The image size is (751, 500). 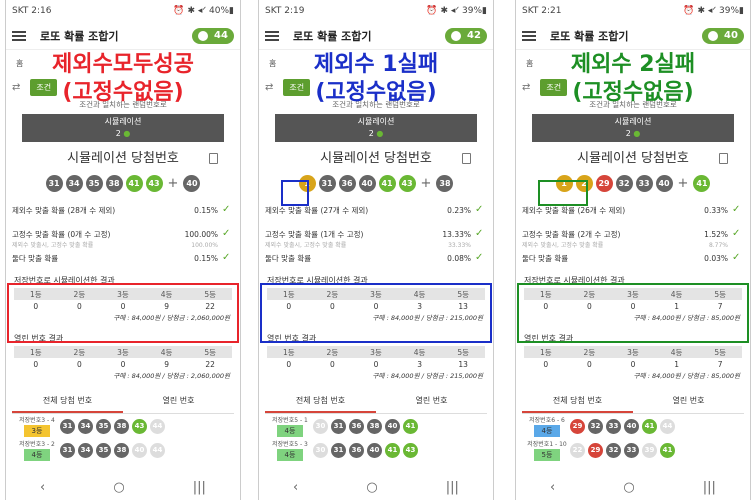 I want to click on count-badge: 40, so click(x=723, y=35).